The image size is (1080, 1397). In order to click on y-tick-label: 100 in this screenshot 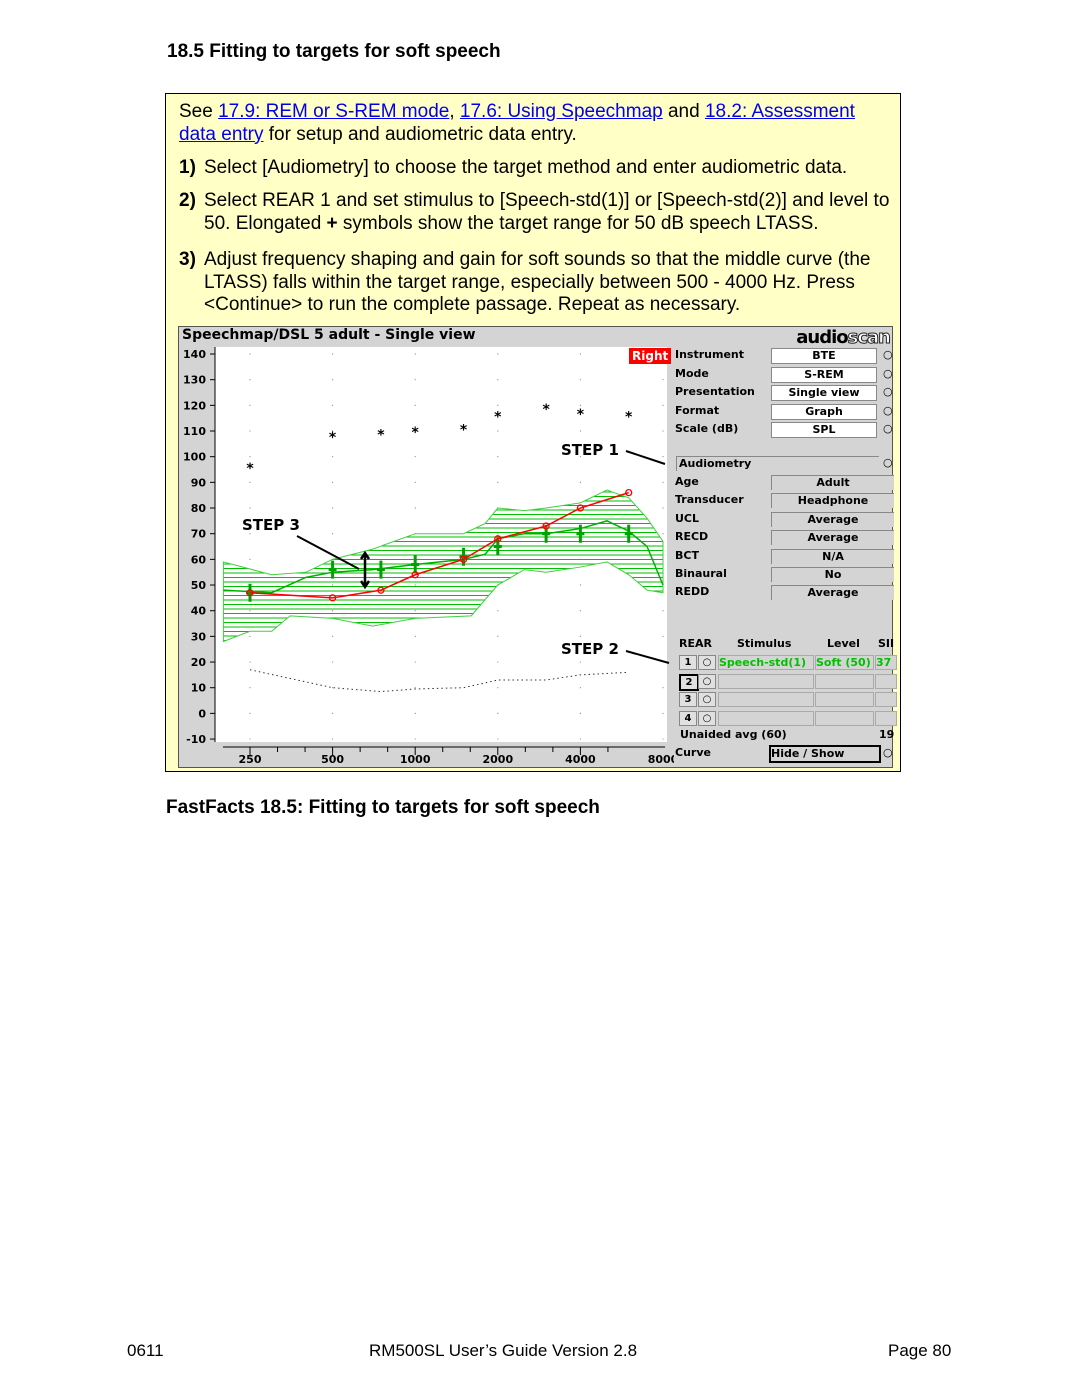, I will do `click(194, 457)`.